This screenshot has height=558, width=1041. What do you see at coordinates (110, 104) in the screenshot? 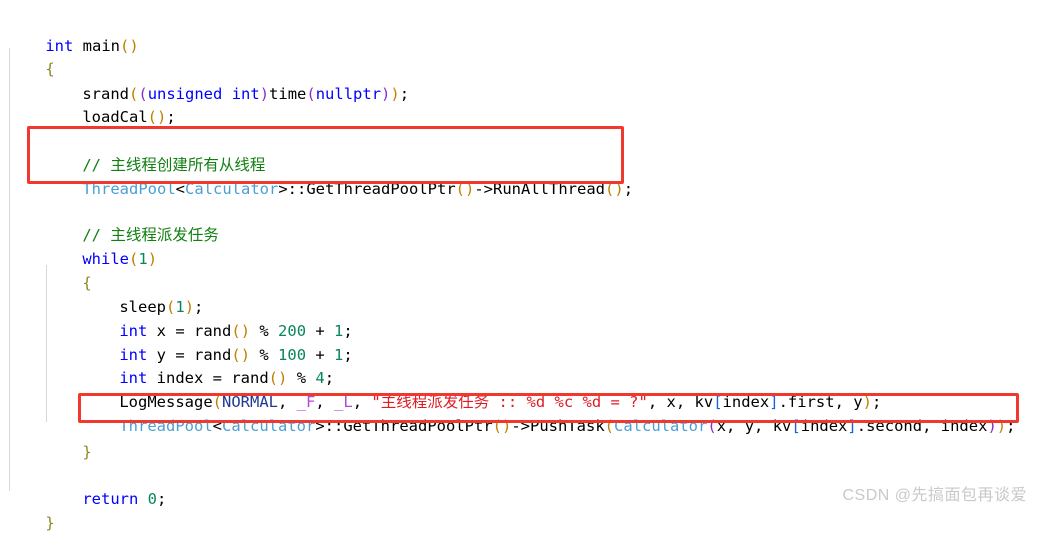
I see `code-line-4: loadCal();` at bounding box center [110, 104].